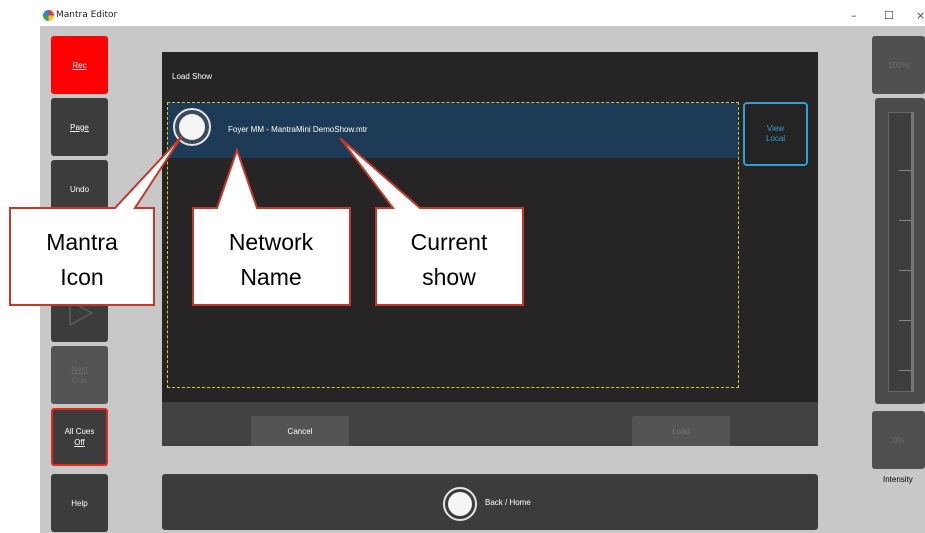 This screenshot has height=533, width=925. I want to click on callout-current-show-line1: Current, so click(449, 242).